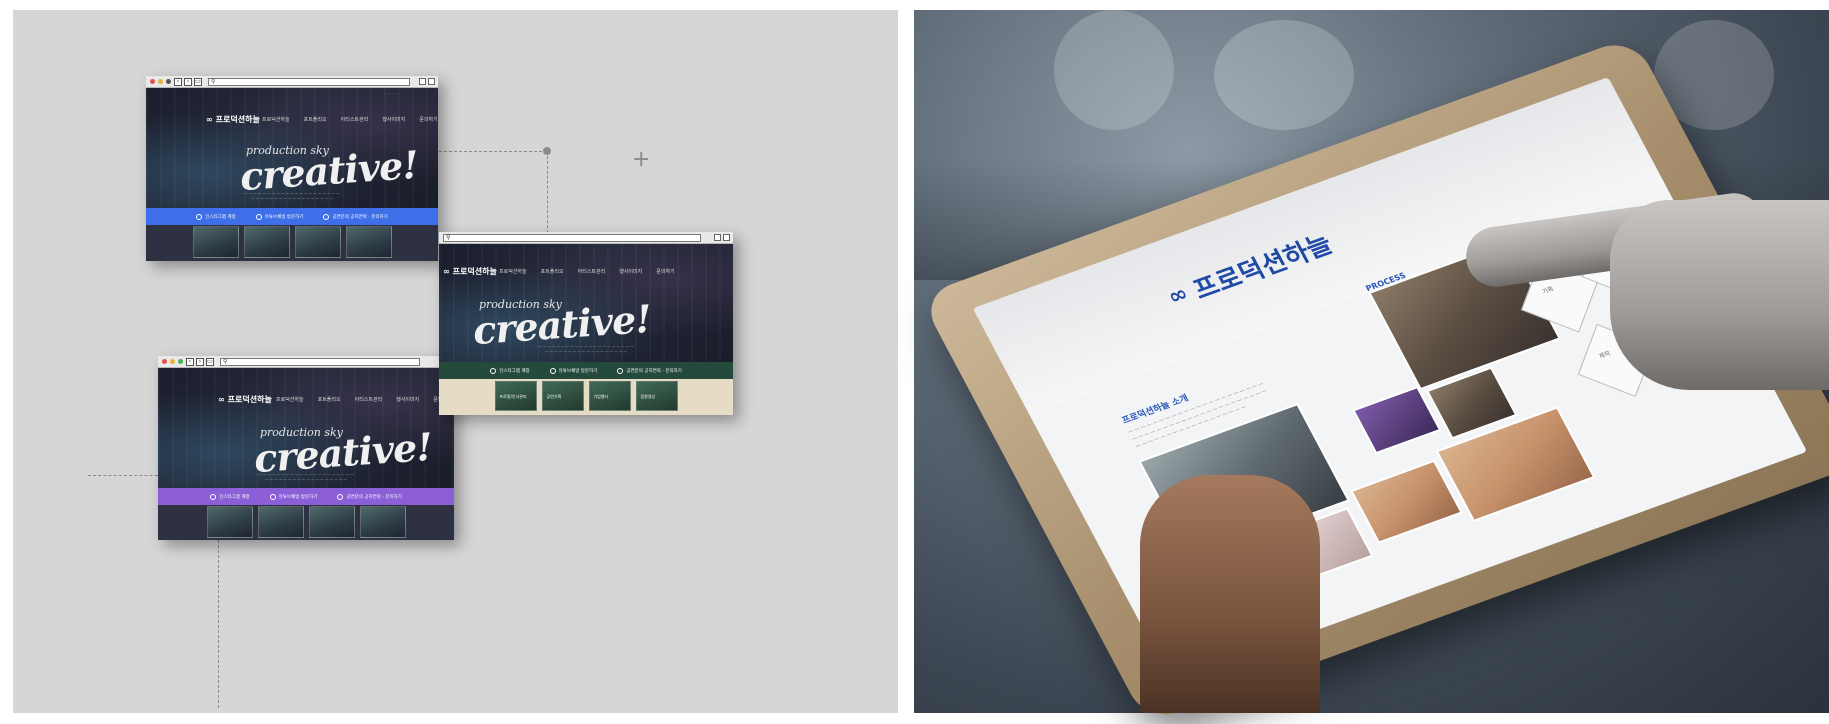 This screenshot has height=724, width=1829. Describe the element at coordinates (609, 396) in the screenshot. I see `thumb-card: 기업행사` at that location.